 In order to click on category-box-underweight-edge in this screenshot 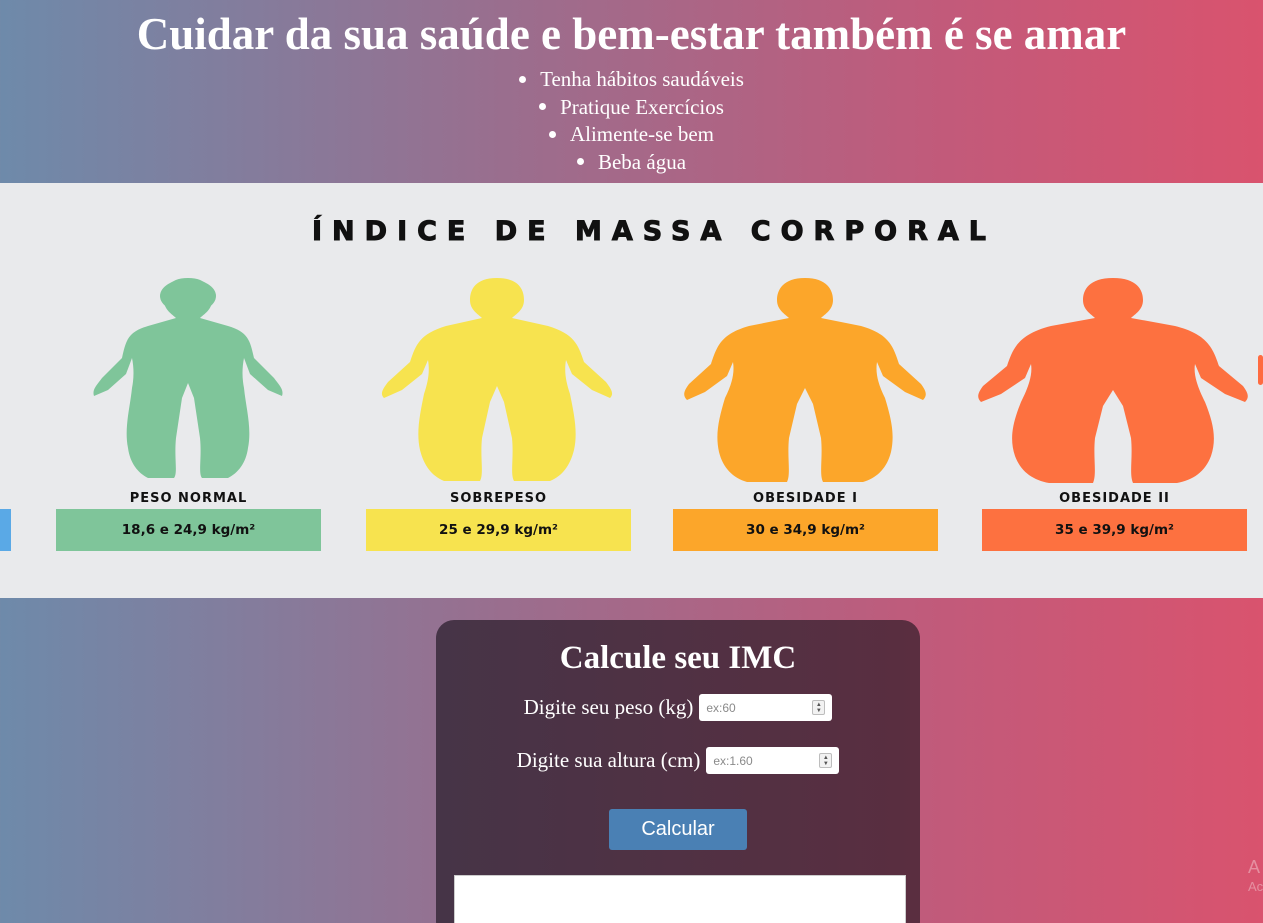, I will do `click(5, 530)`.